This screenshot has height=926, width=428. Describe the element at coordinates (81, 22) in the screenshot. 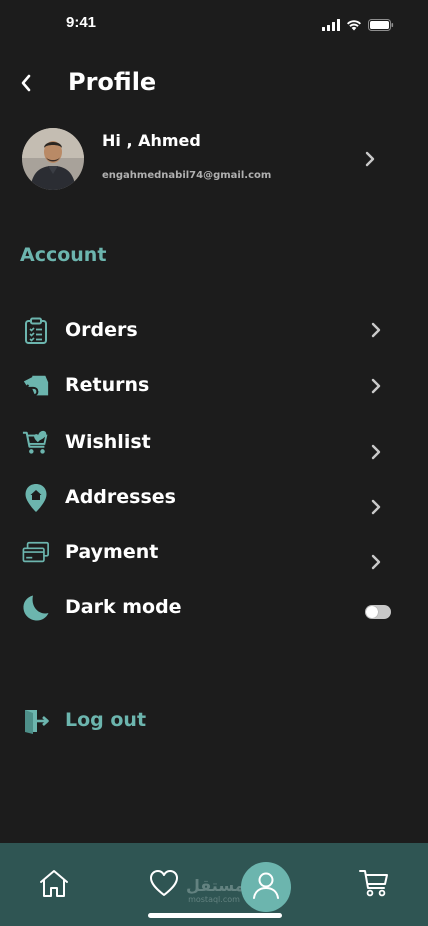

I see `status-time: 9:41` at that location.